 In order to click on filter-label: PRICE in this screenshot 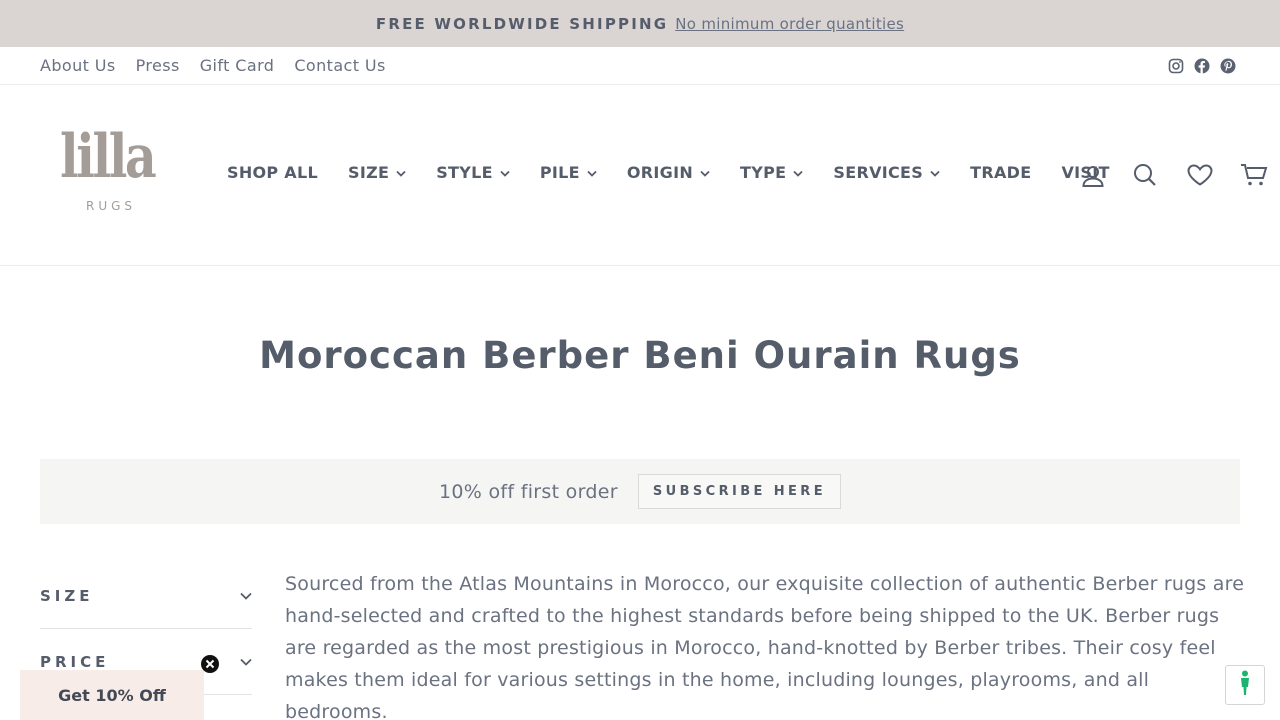, I will do `click(75, 661)`.